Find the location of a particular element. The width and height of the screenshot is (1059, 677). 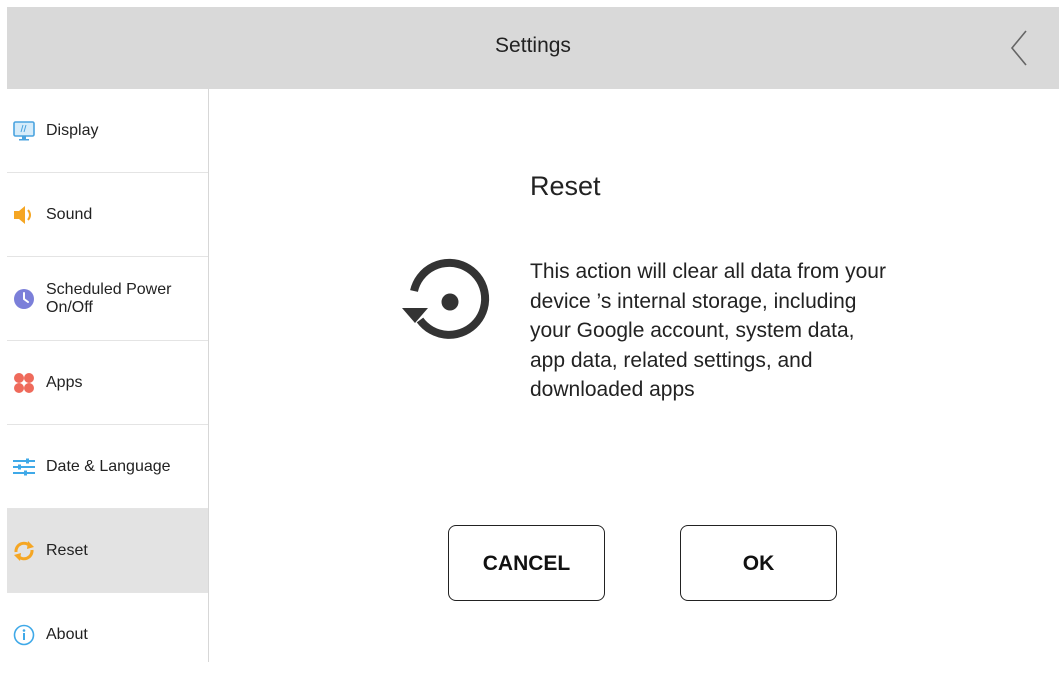

info-icon is located at coordinates (24, 635).